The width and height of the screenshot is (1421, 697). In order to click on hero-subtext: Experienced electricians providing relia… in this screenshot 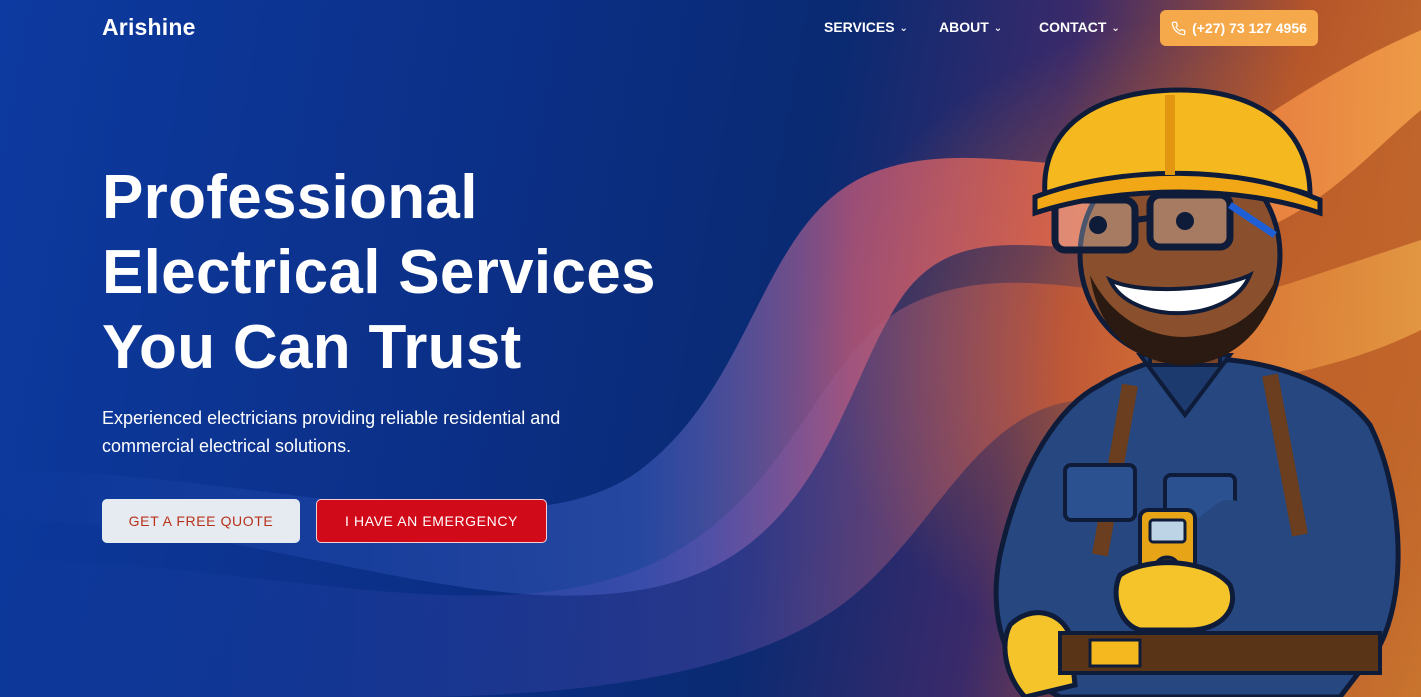, I will do `click(331, 432)`.